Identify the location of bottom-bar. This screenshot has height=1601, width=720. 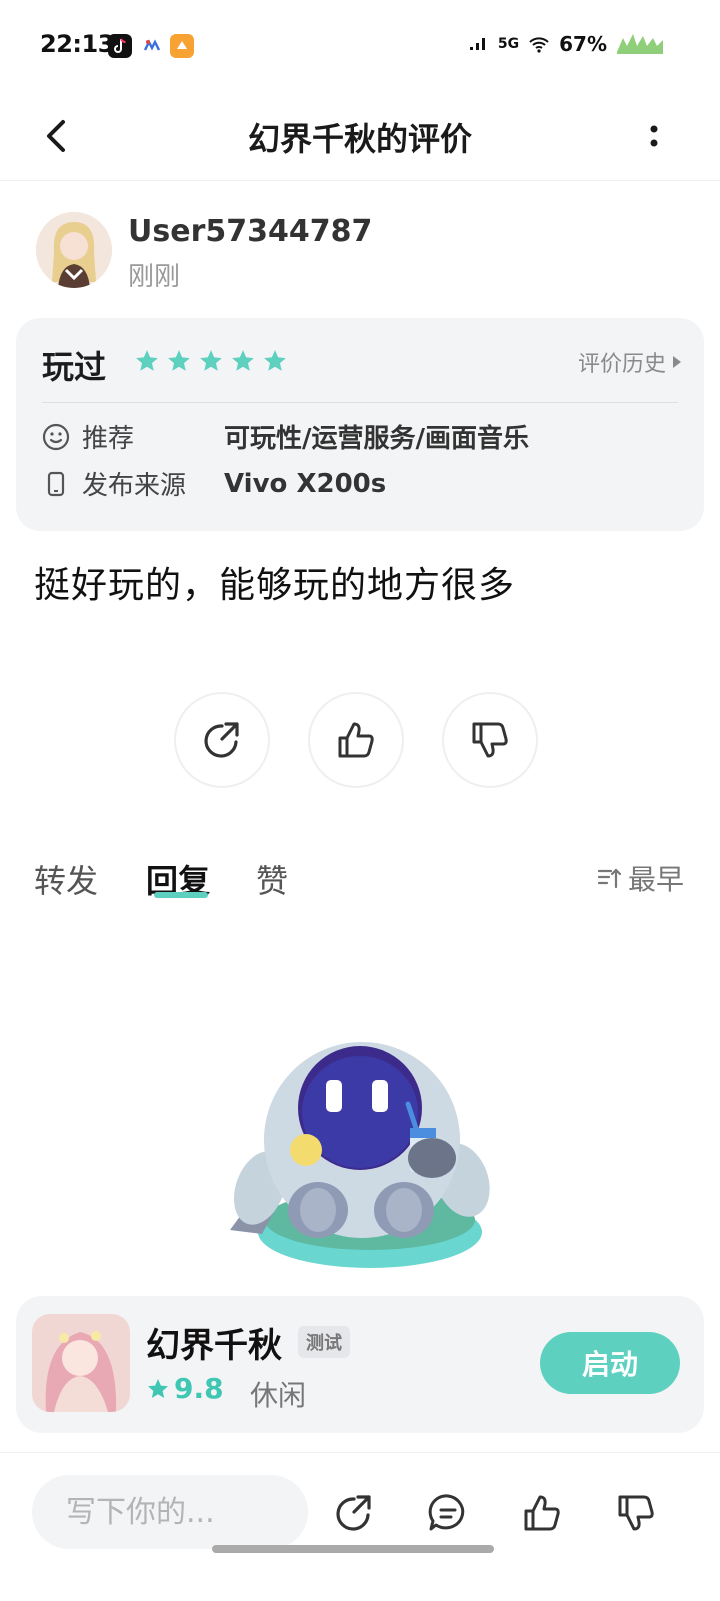
(360, 1526).